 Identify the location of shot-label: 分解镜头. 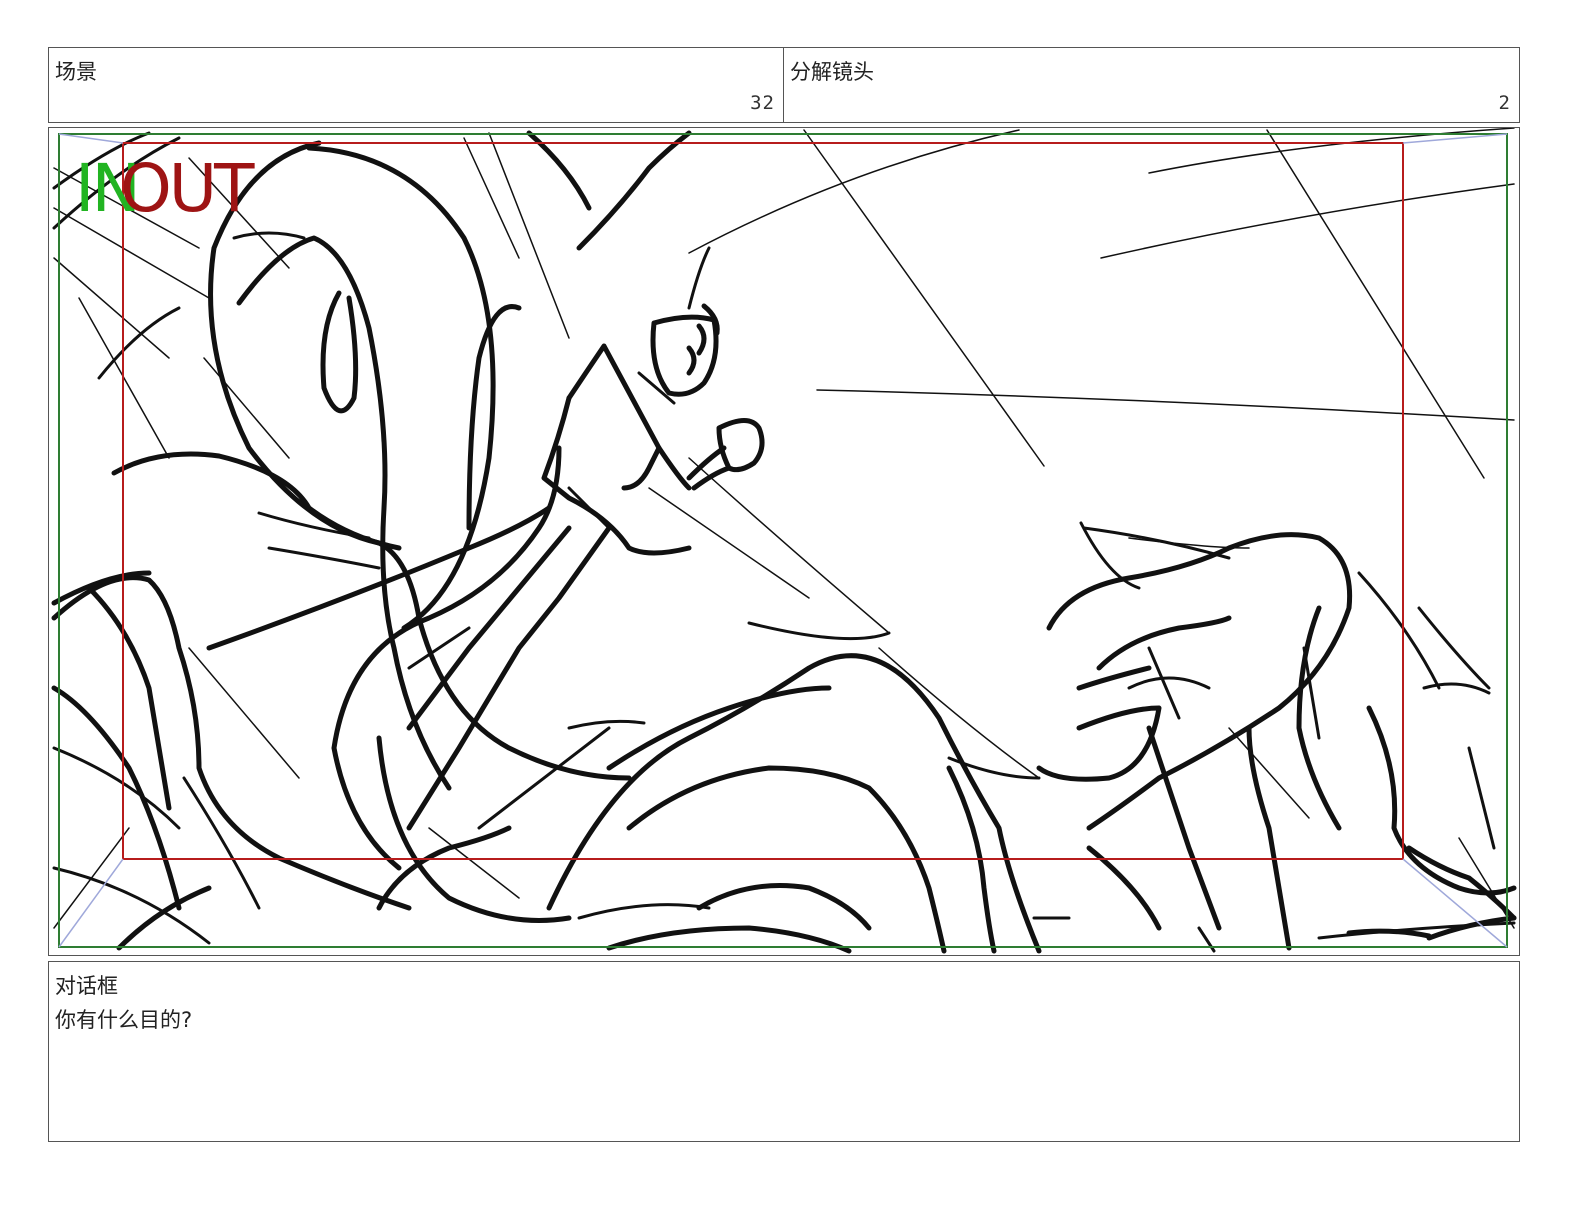
(832, 72).